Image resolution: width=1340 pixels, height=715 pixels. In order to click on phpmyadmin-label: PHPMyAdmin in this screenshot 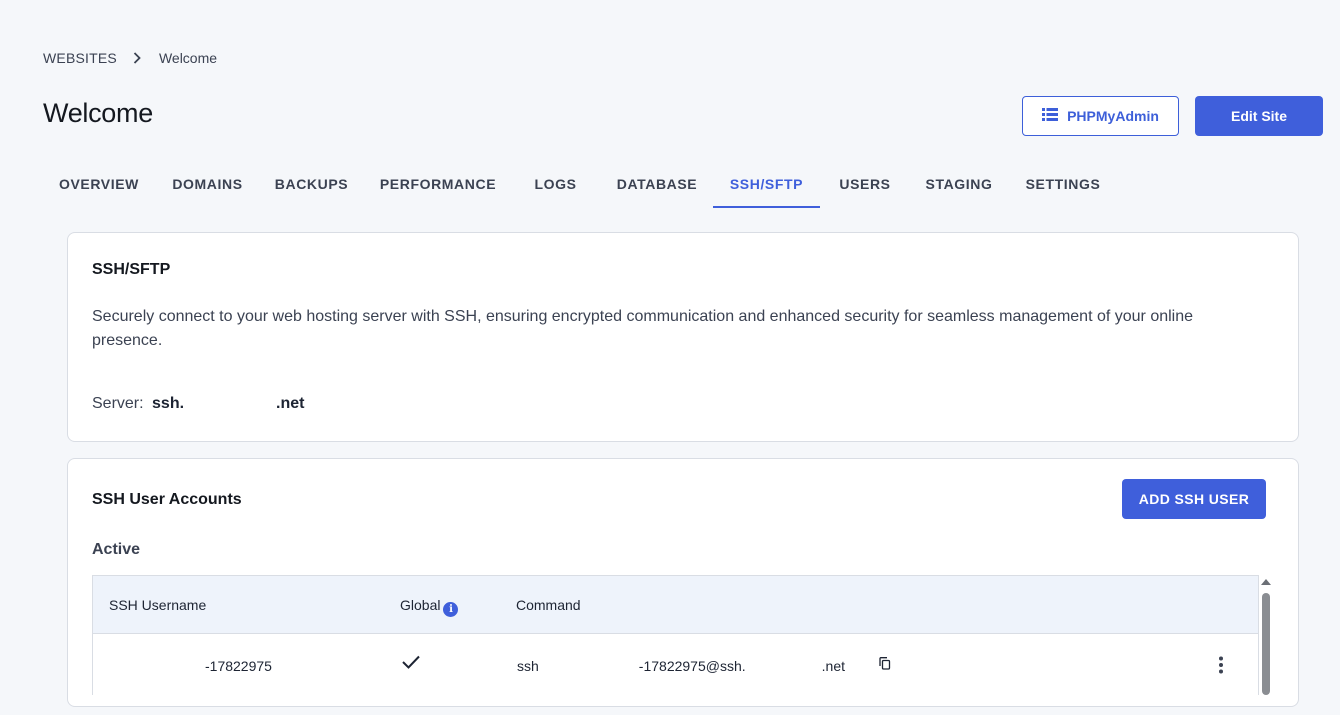, I will do `click(1113, 116)`.